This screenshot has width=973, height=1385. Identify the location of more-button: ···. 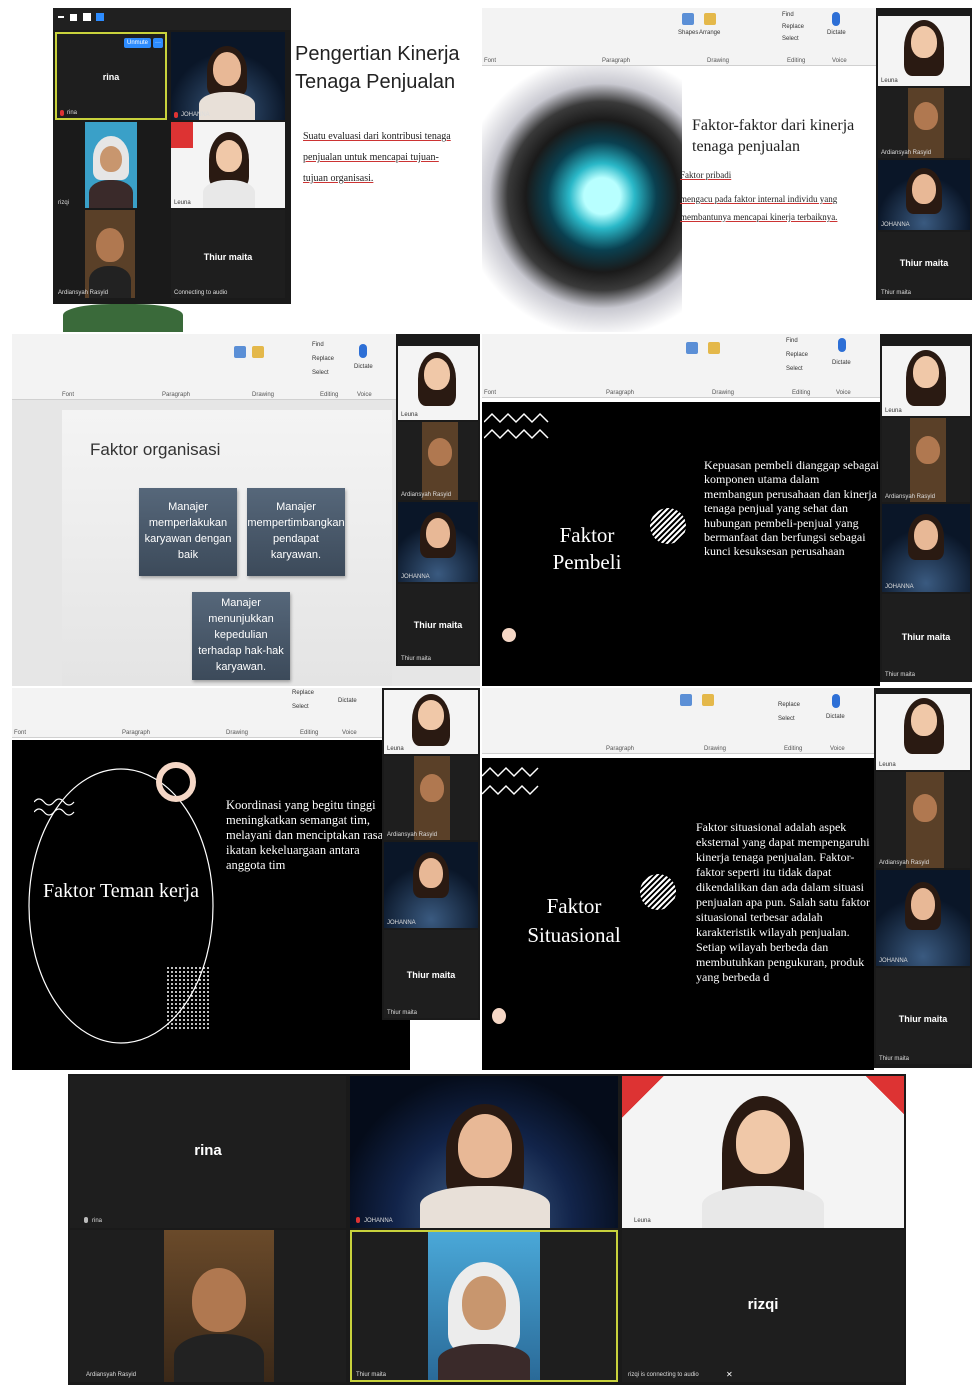
(158, 43).